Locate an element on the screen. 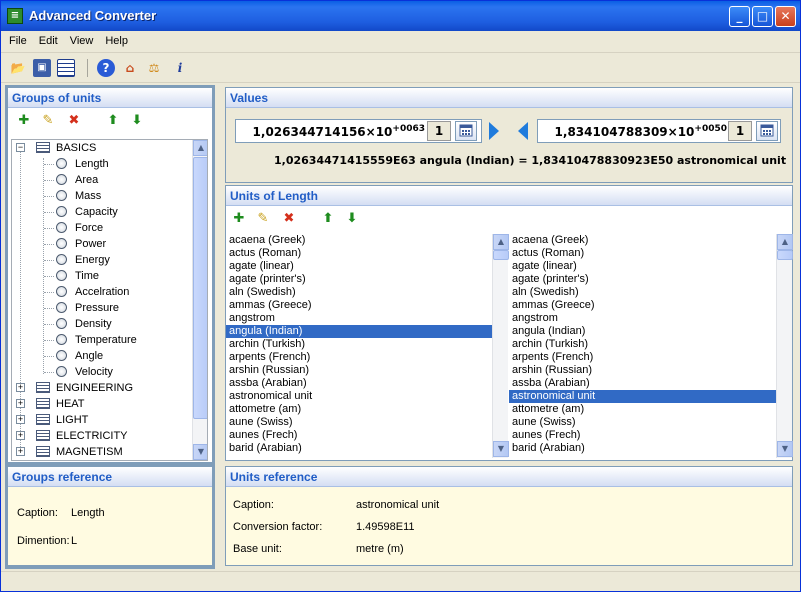 This screenshot has width=801, height=592. delete-unit-icon: ✖ is located at coordinates (289, 219).